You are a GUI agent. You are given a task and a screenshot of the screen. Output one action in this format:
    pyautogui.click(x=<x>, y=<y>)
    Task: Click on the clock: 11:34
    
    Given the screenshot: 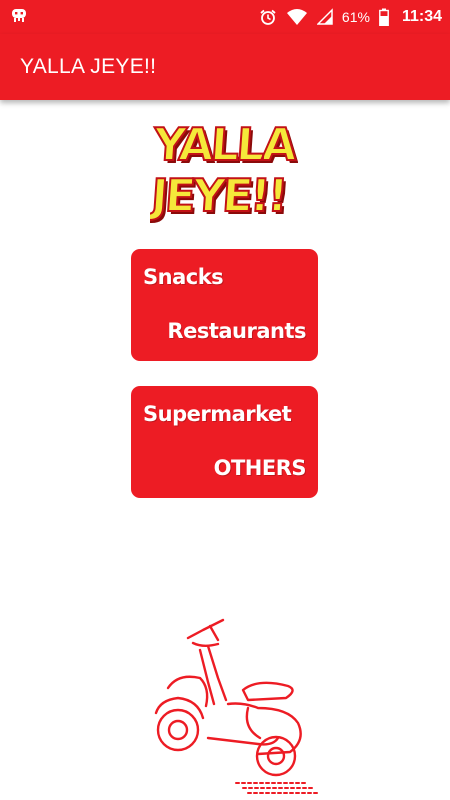 What is the action you would take?
    pyautogui.click(x=421, y=16)
    